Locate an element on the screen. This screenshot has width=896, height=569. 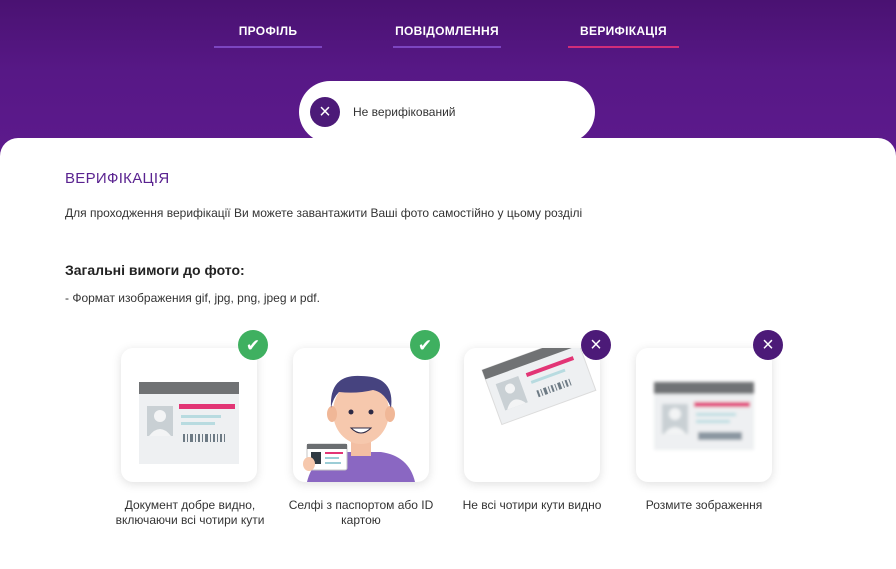
tab-verification: ВЕРИФІКАЦІЯ is located at coordinates (623, 36).